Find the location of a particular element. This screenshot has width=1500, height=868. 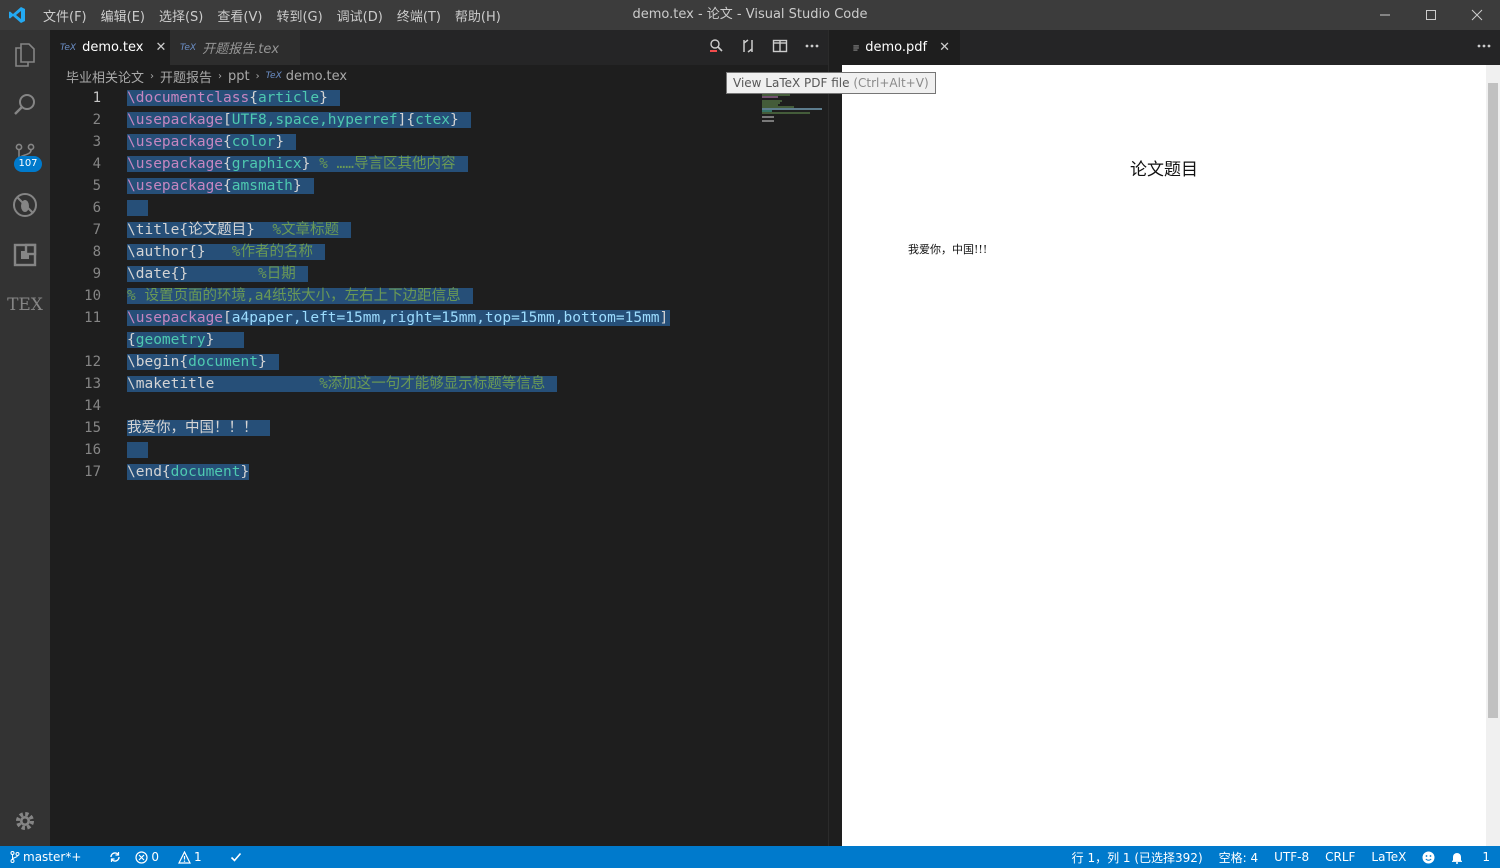

language-mode: LaTeX is located at coordinates (1388, 857).